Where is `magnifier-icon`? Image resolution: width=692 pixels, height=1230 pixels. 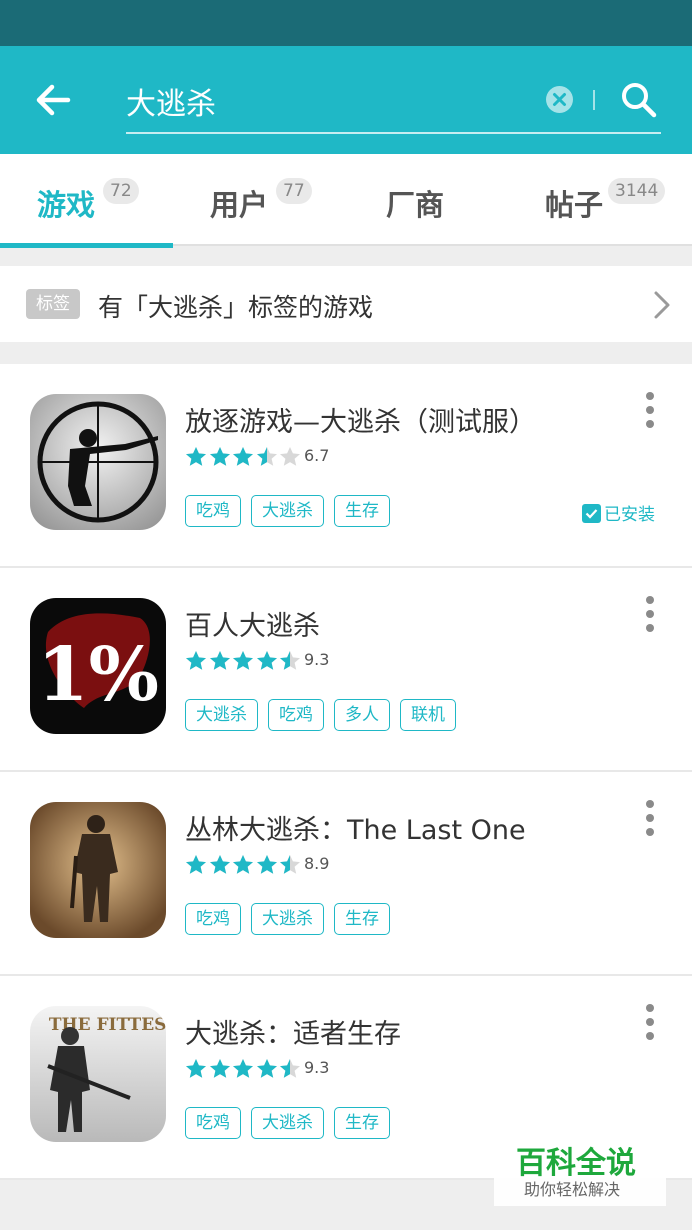 magnifier-icon is located at coordinates (639, 100).